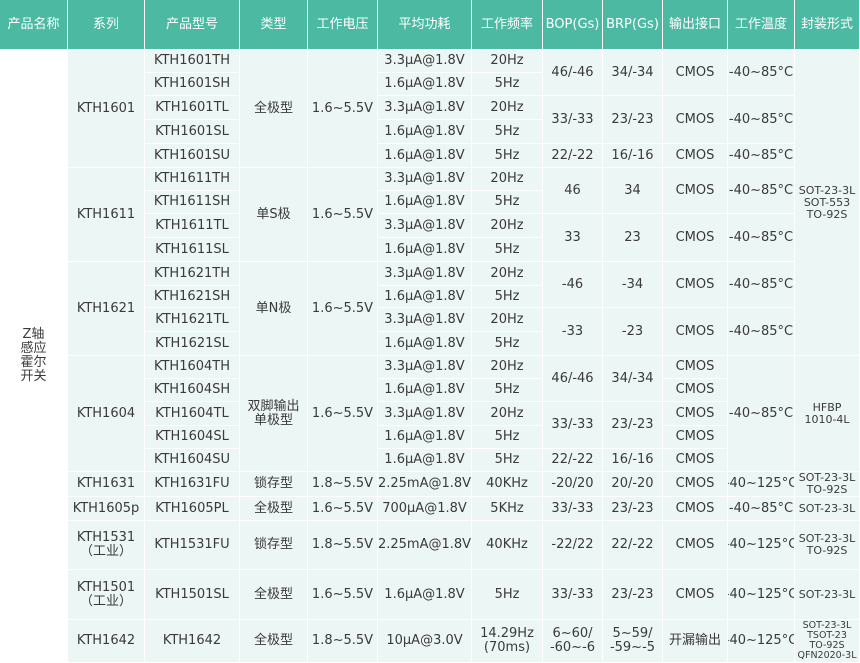  Describe the element at coordinates (425, 25) in the screenshot. I see `header-cell: 平均功耗` at that location.